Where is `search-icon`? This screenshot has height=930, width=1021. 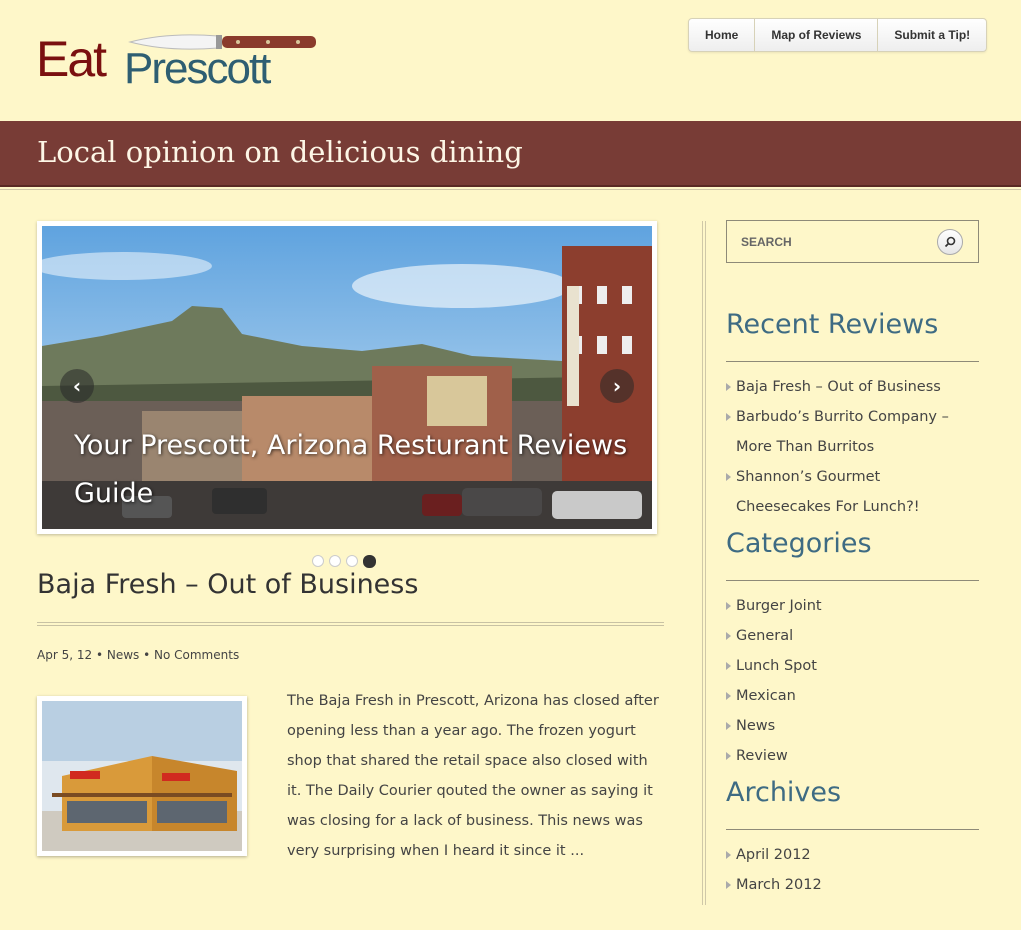 search-icon is located at coordinates (950, 242).